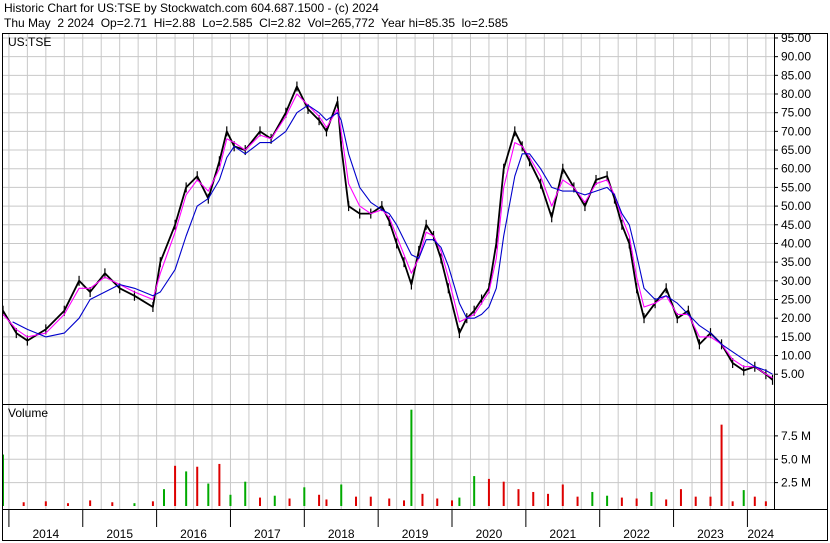 The height and width of the screenshot is (543, 830). I want to click on volume-tick-label: 5.0 M, so click(796, 459).